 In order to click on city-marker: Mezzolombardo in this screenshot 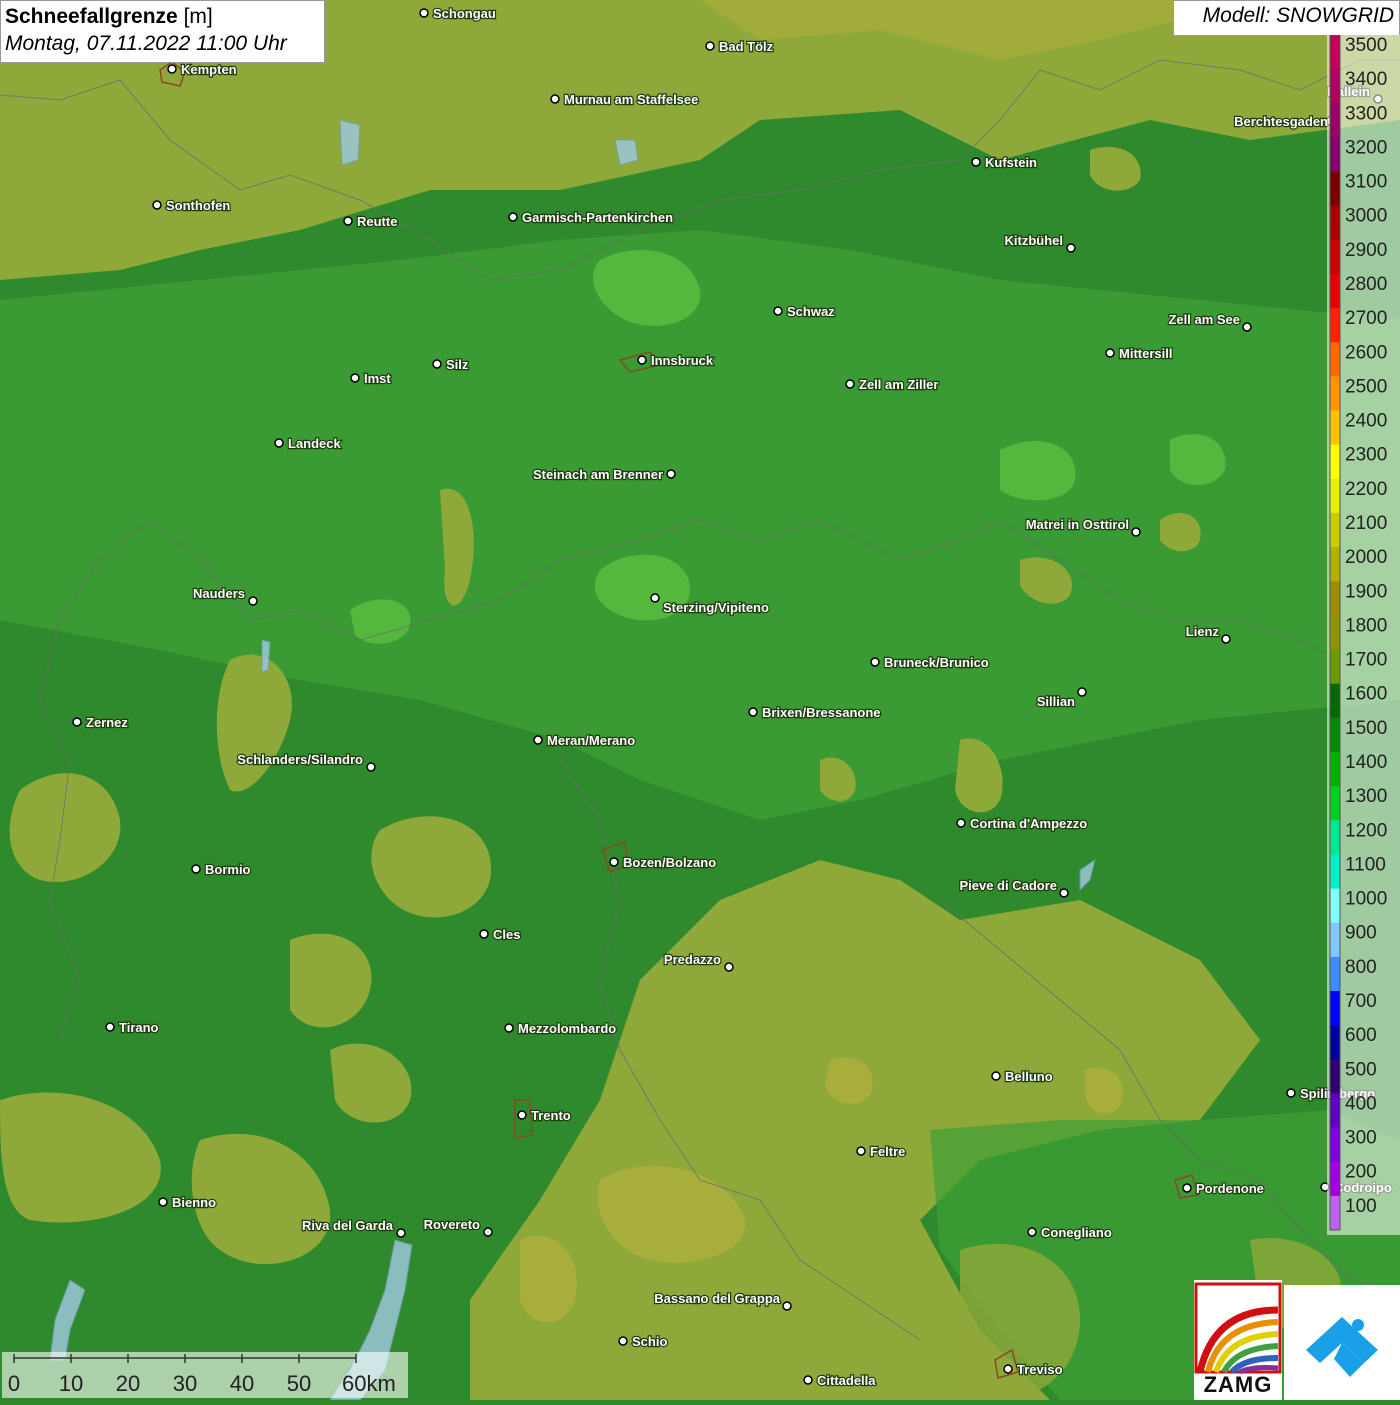, I will do `click(560, 1028)`.